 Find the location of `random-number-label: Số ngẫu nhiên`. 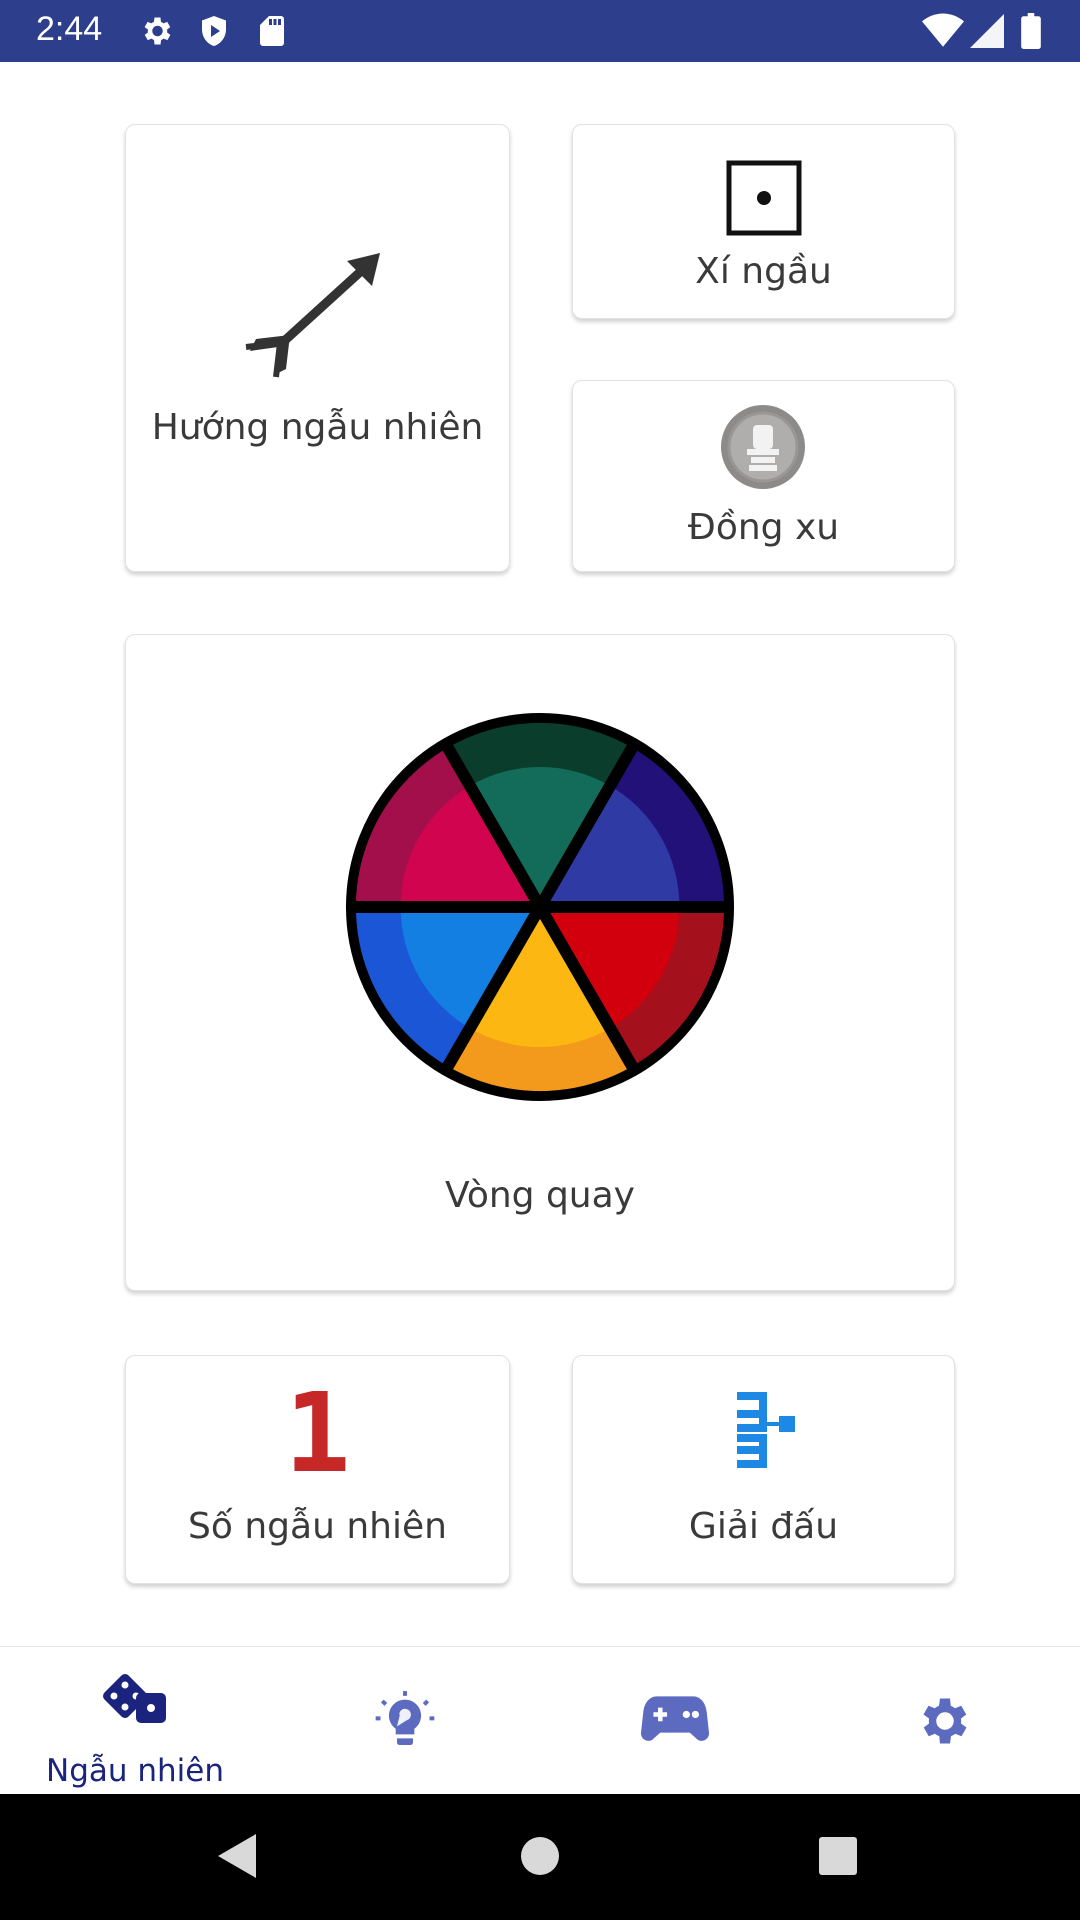

random-number-label: Số ngẫu nhiên is located at coordinates (317, 1526).